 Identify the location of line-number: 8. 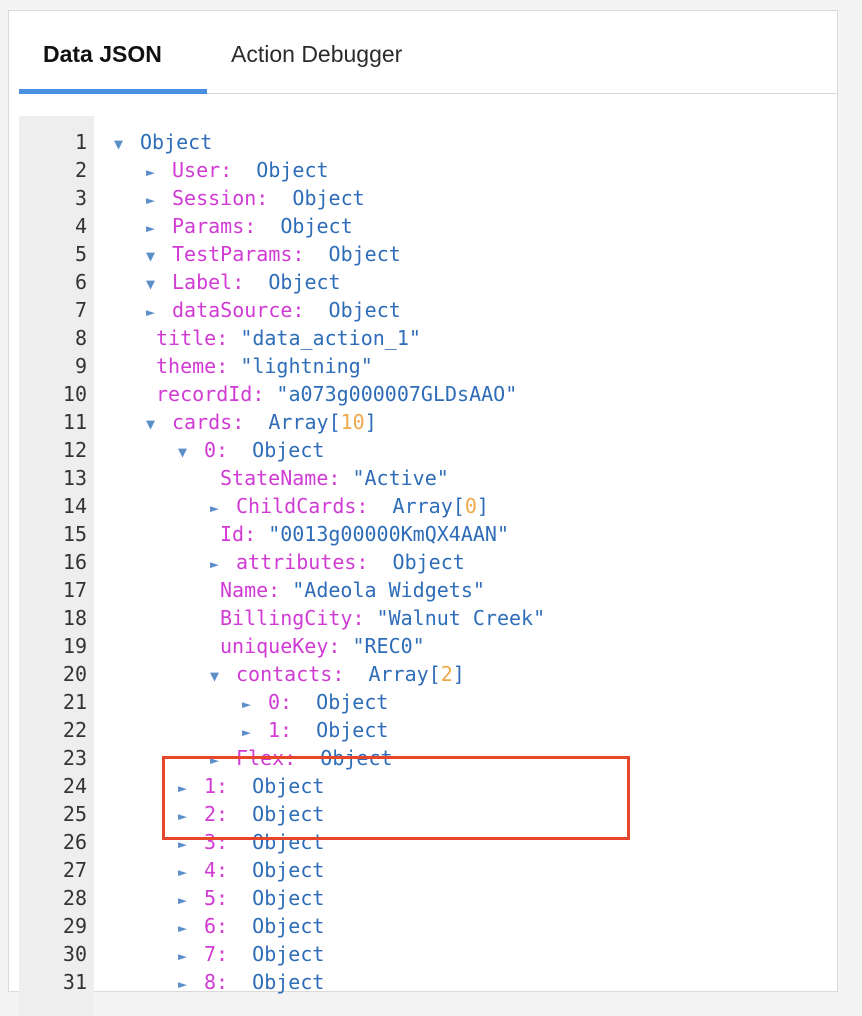
(80, 338).